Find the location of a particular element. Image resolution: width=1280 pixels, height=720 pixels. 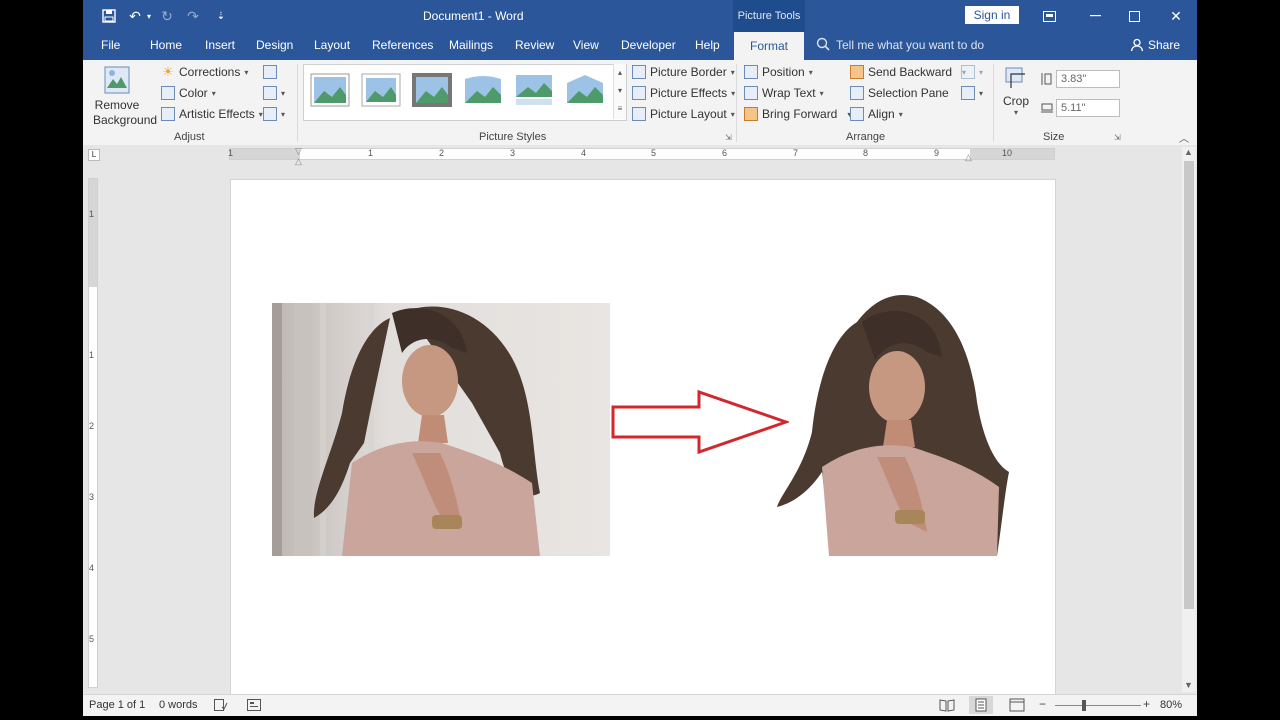

crop-label: Crop is located at coordinates (1015, 101).